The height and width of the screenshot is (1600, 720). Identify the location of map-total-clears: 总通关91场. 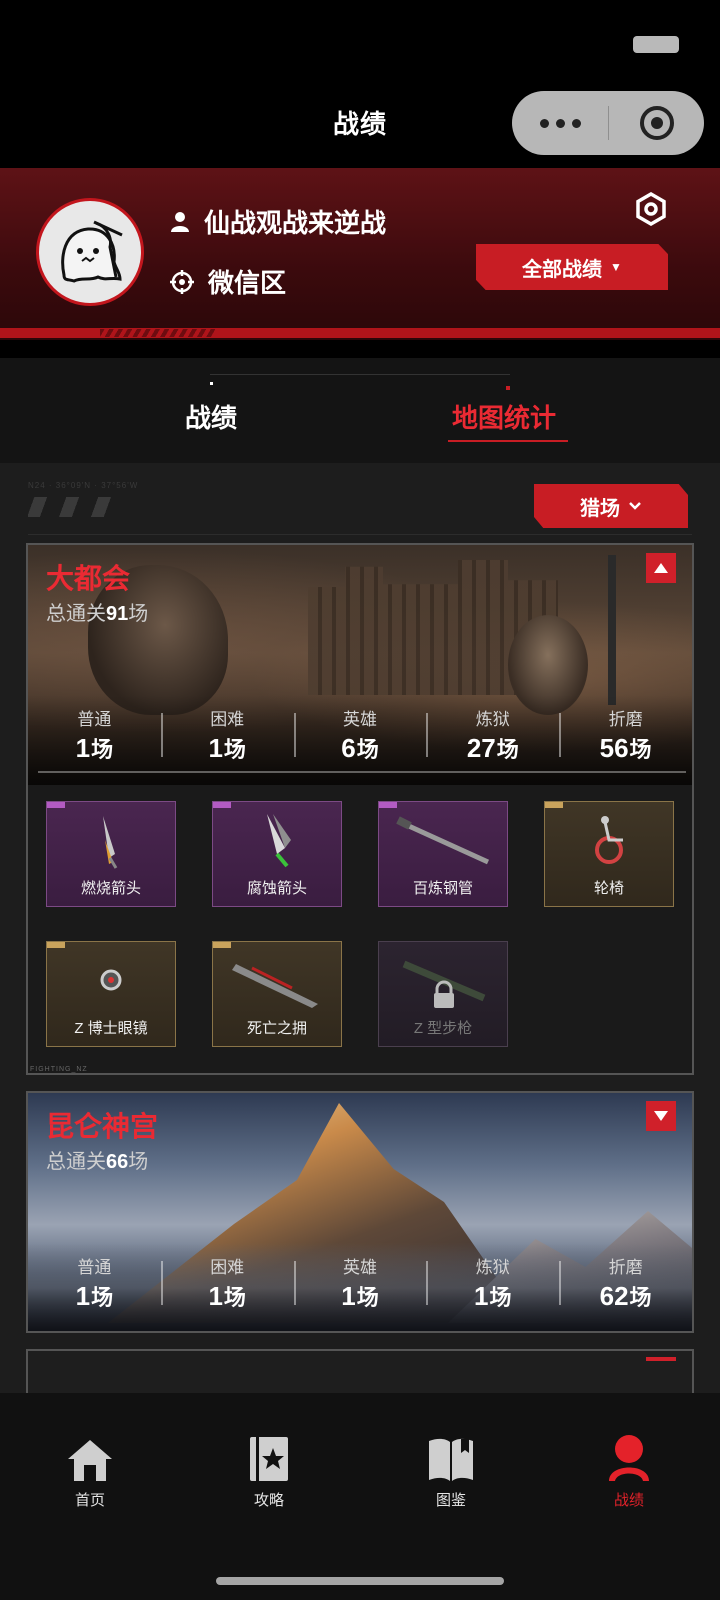
(97, 614).